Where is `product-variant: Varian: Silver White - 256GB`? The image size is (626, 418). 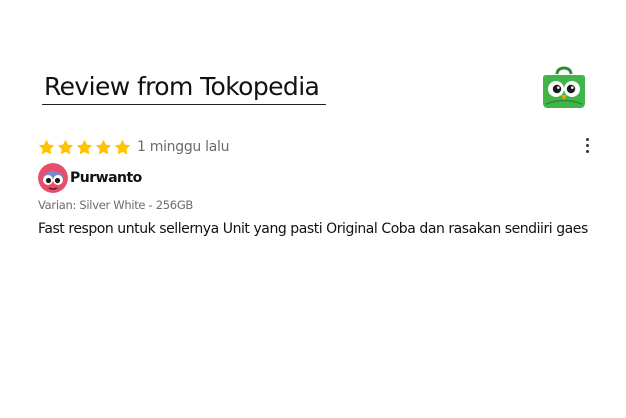 product-variant: Varian: Silver White - 256GB is located at coordinates (116, 205).